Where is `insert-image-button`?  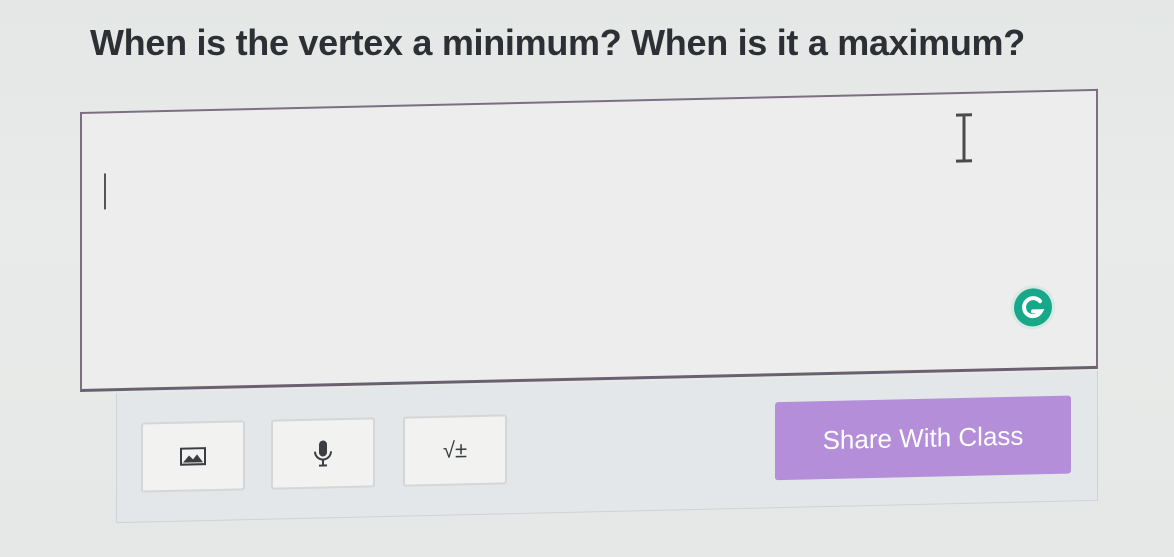
insert-image-button is located at coordinates (193, 456).